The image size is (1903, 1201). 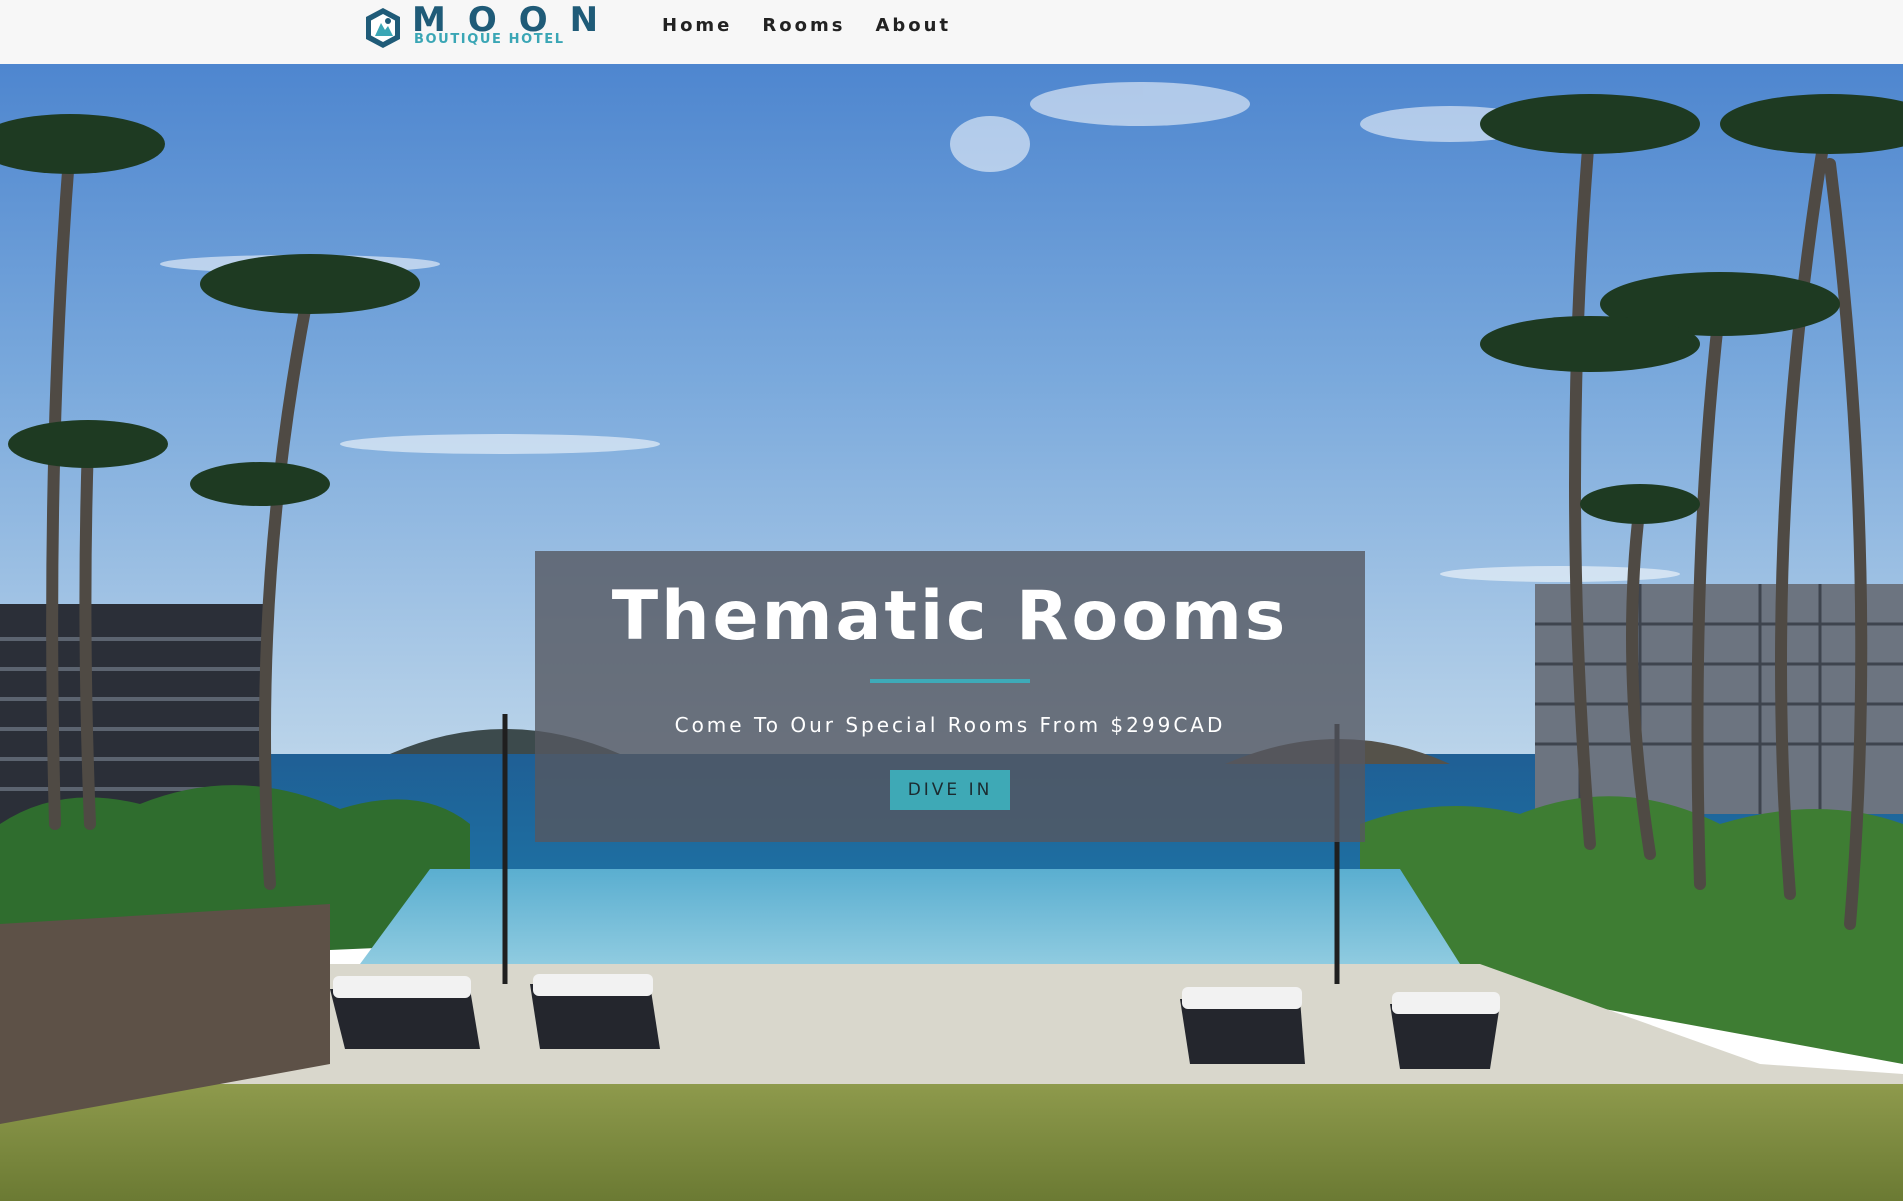 What do you see at coordinates (803, 26) in the screenshot?
I see `nav-item-rooms: Rooms` at bounding box center [803, 26].